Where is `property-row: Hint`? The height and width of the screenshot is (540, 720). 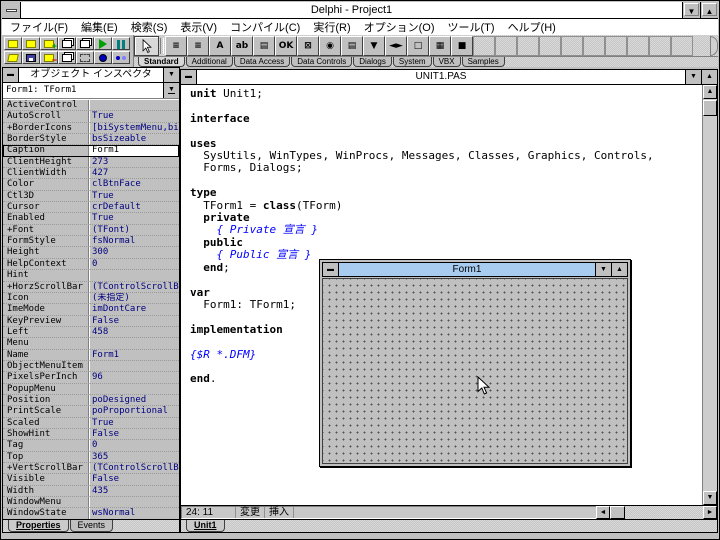 property-row: Hint is located at coordinates (91, 276).